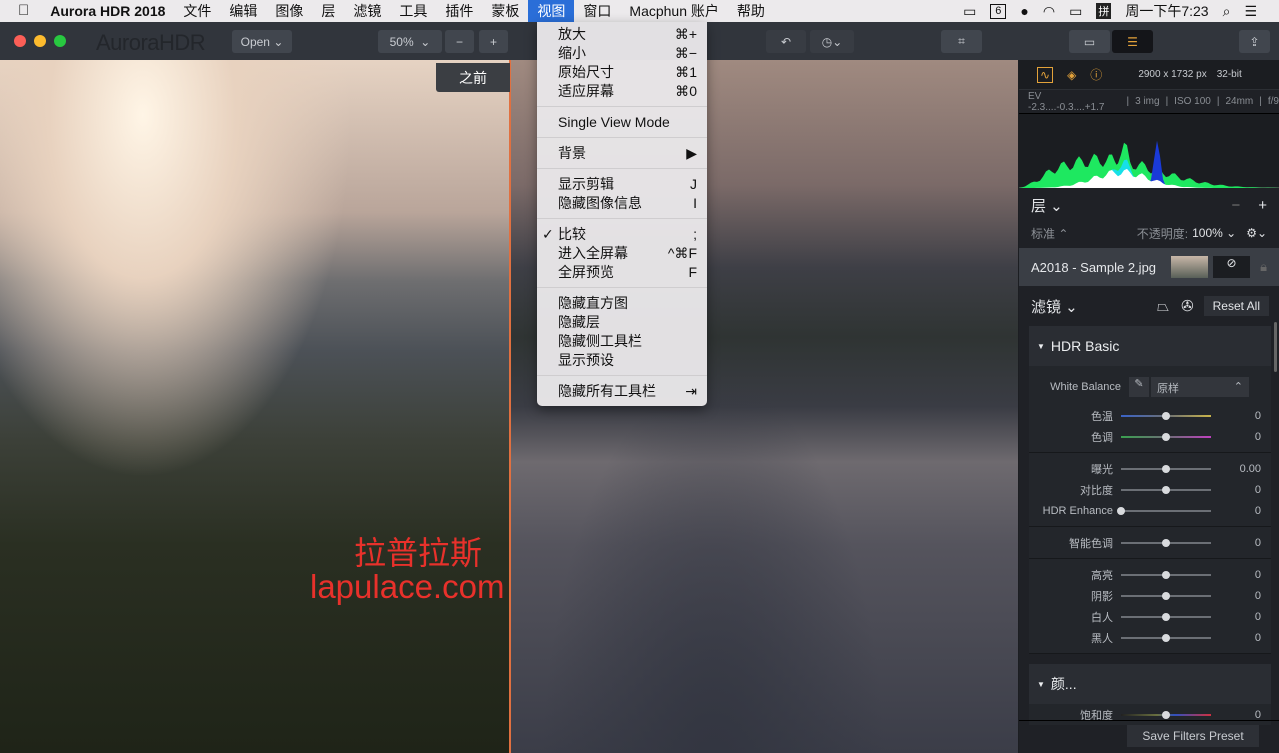  Describe the element at coordinates (1250, 11) in the screenshot. I see `notification-center-icon: ☰` at that location.